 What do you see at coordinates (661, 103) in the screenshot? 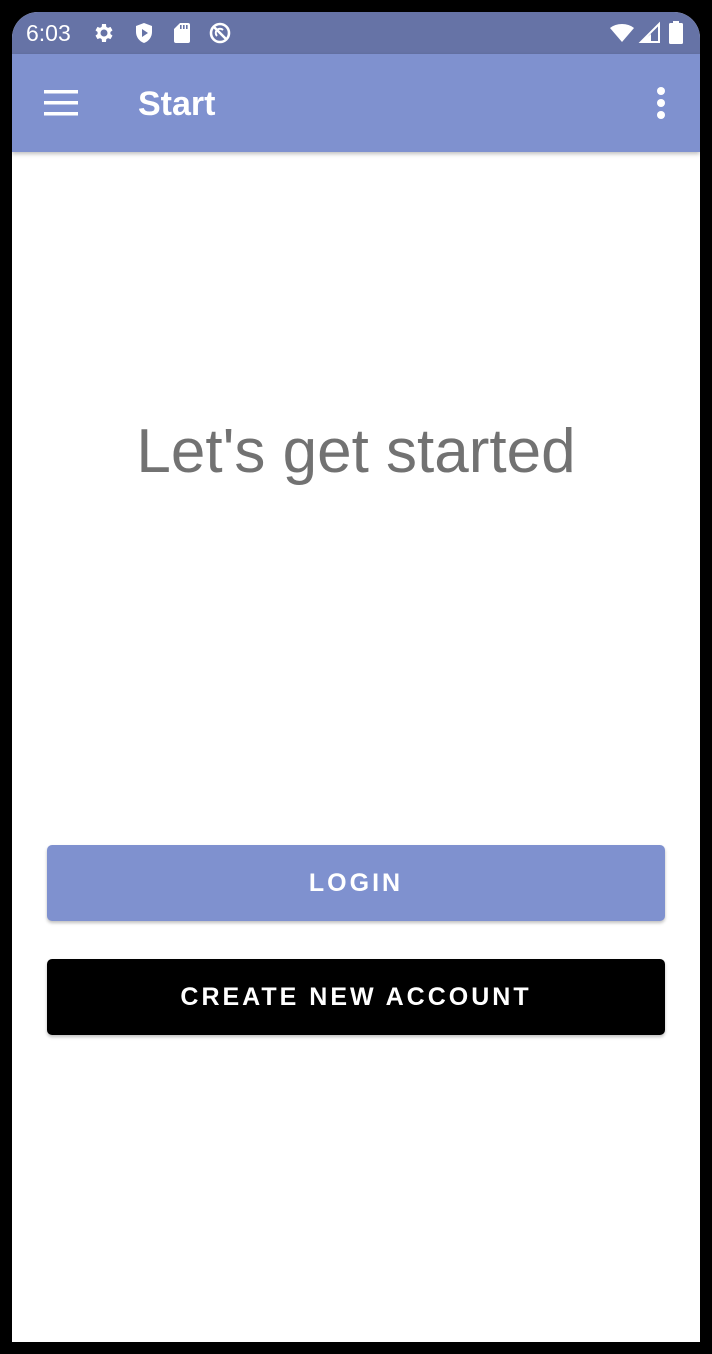
I see `more-vert-icon` at bounding box center [661, 103].